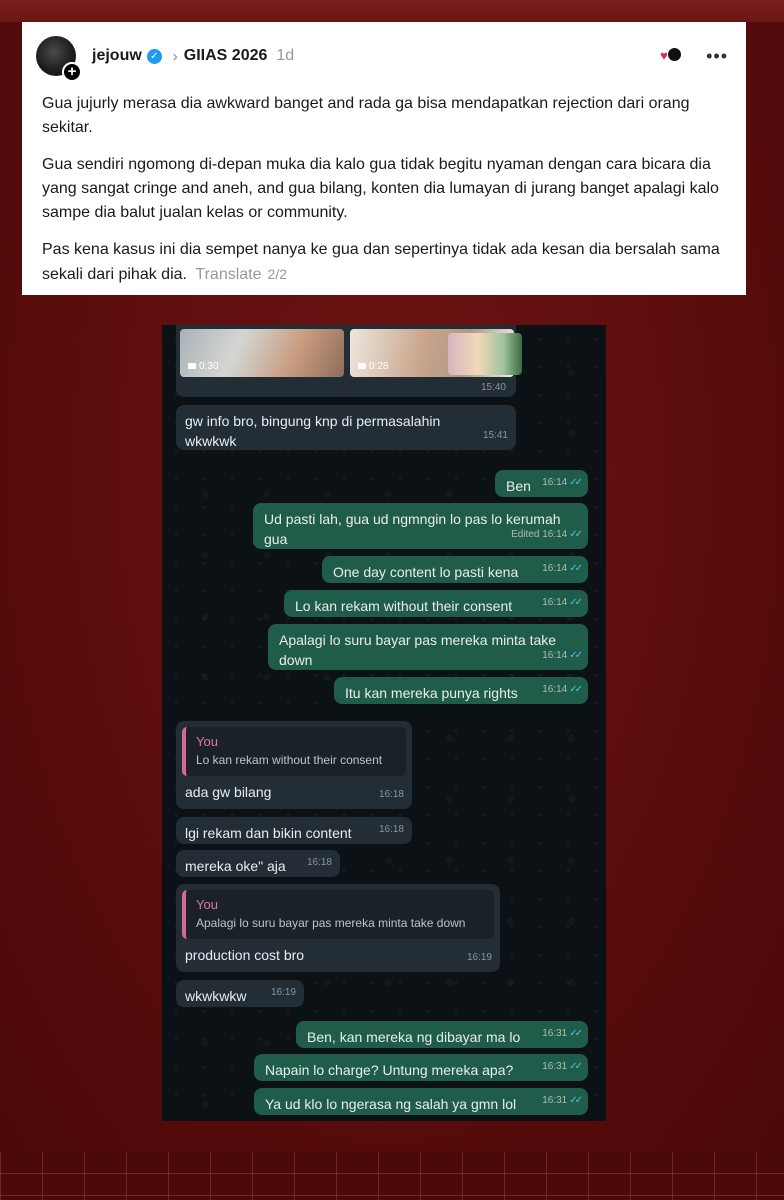  I want to click on video-duration-text: 0:30, so click(209, 366).